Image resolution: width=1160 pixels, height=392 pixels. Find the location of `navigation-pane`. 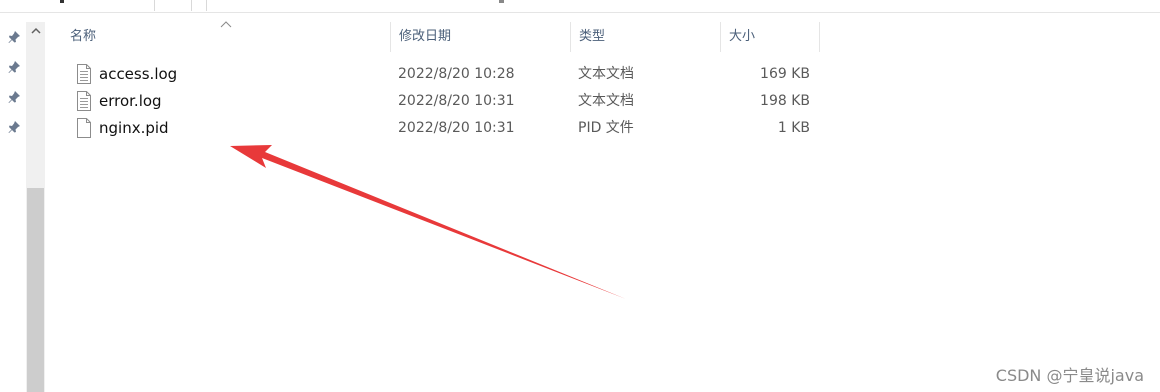

navigation-pane is located at coordinates (13, 207).